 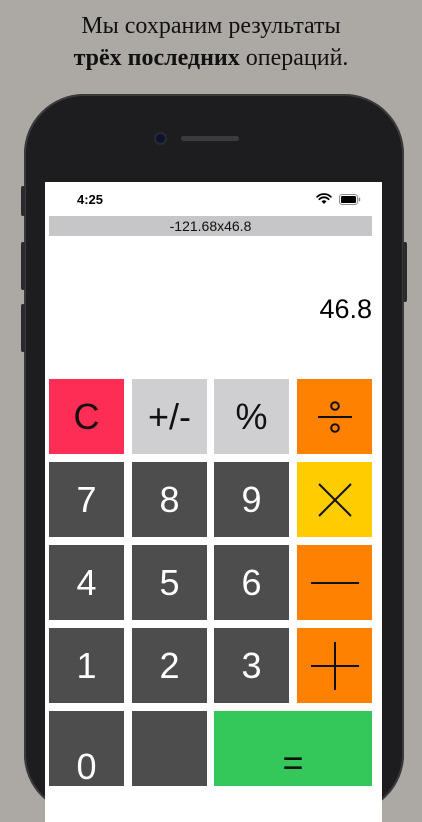 I want to click on digit-2-button: 2, so click(x=169, y=665).